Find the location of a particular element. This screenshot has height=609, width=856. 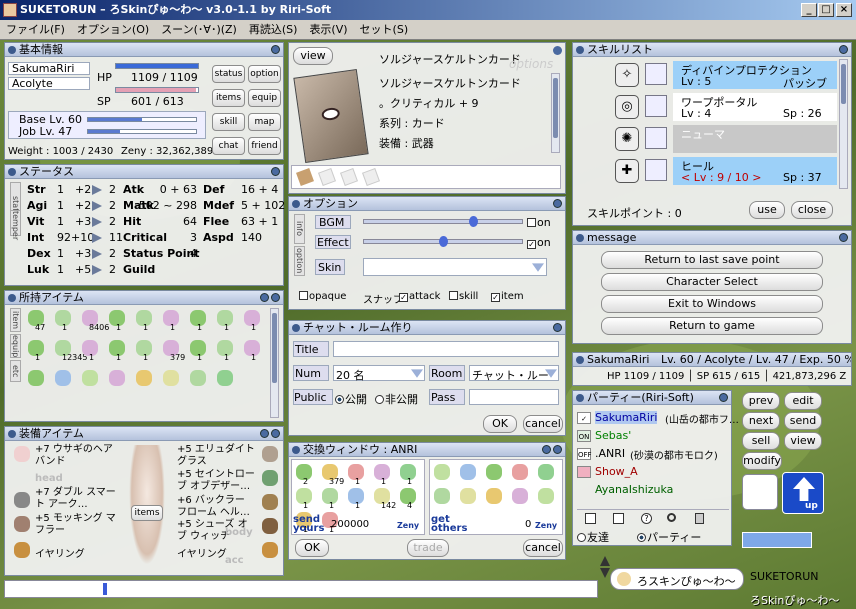

close-skill-button: close is located at coordinates (812, 210).